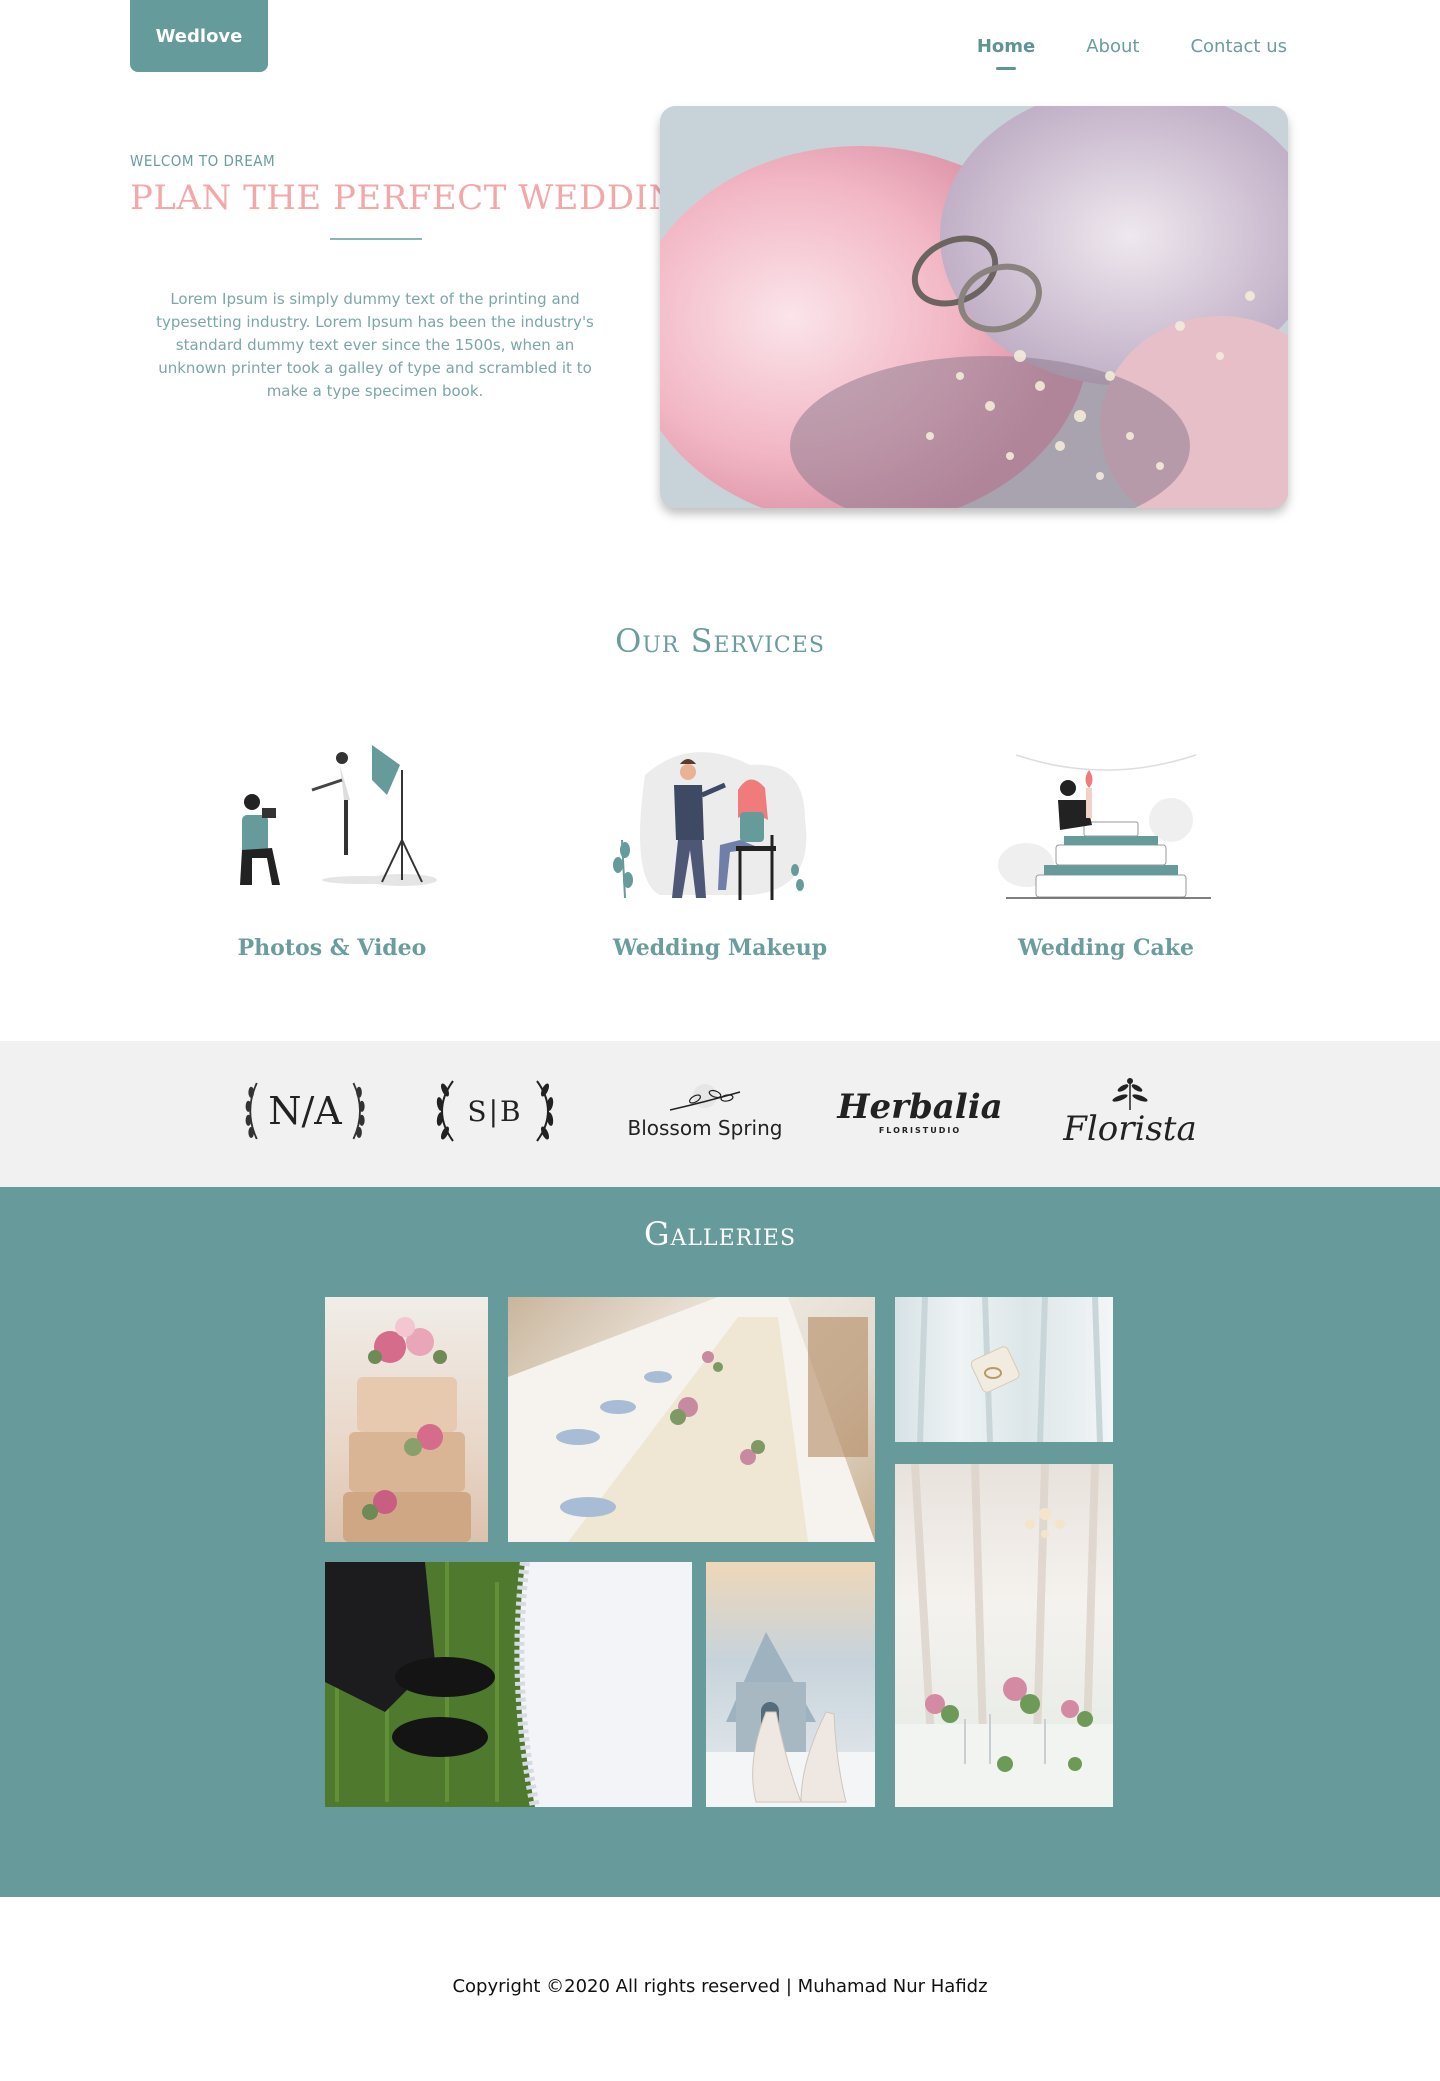 The width and height of the screenshot is (1440, 2081). I want to click on wreath-left-icon, so click(446, 1111).